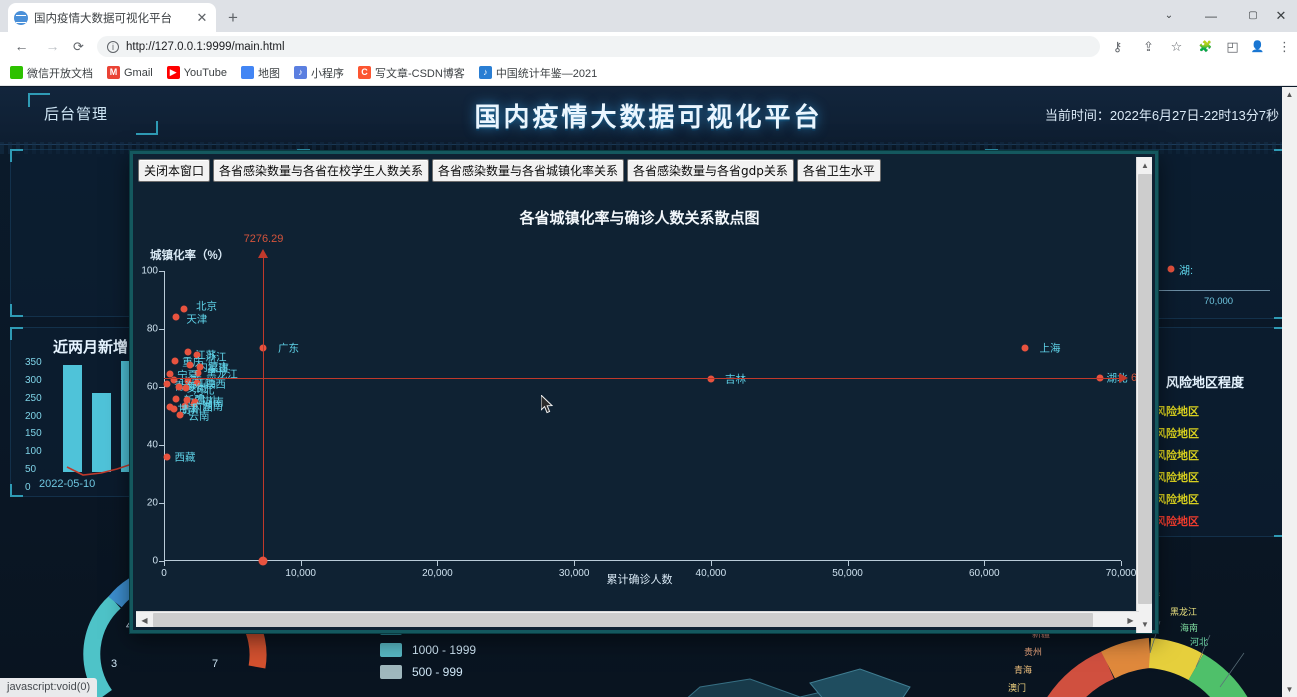 The height and width of the screenshot is (697, 1297). Describe the element at coordinates (199, 416) in the screenshot. I see `scatter-point-label: 云南` at that location.